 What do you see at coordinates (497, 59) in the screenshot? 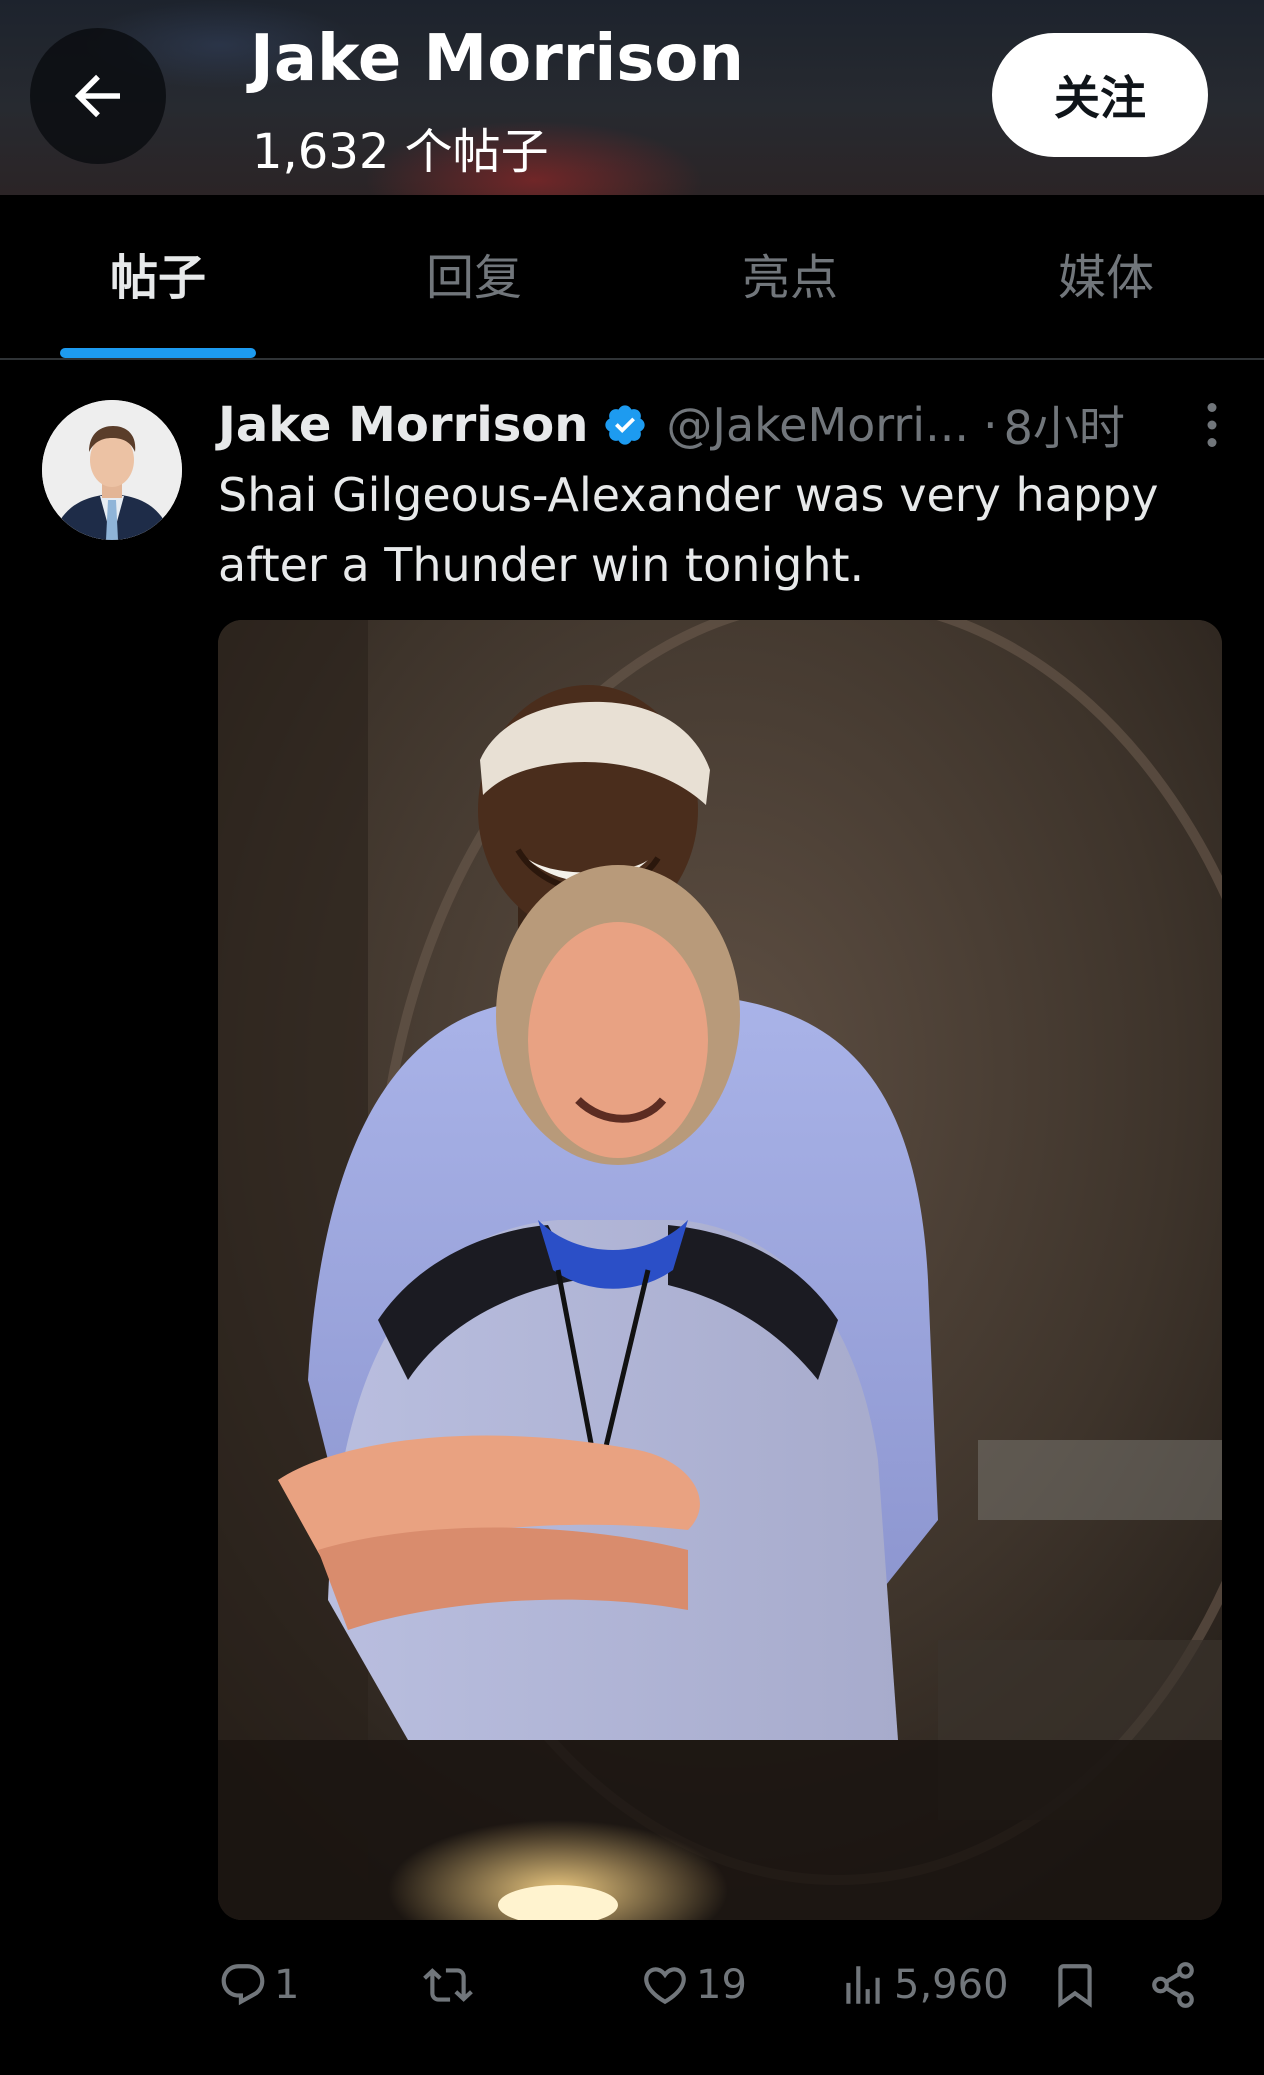
I see `profile-name: Jake Morrison` at bounding box center [497, 59].